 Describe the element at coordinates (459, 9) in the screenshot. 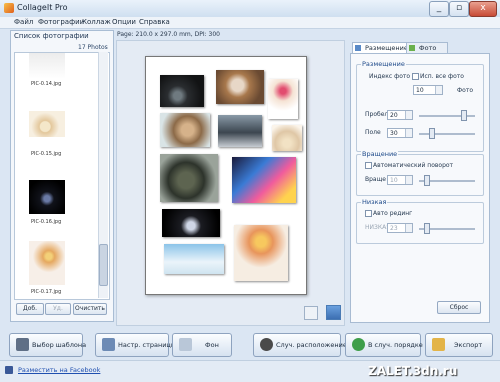

I see `maximize-button: ▫` at that location.